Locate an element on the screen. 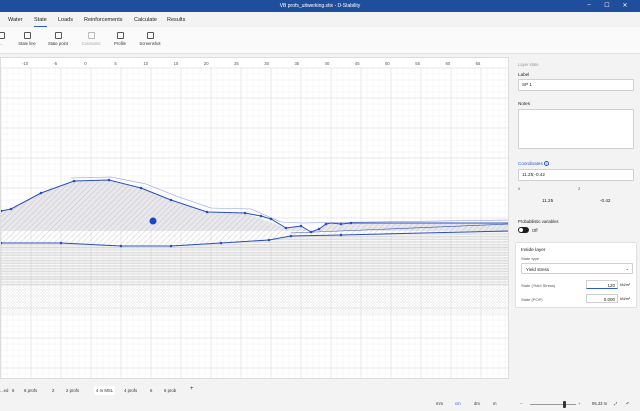 This screenshot has width=640, height=411. add-tab-button: + is located at coordinates (192, 388).